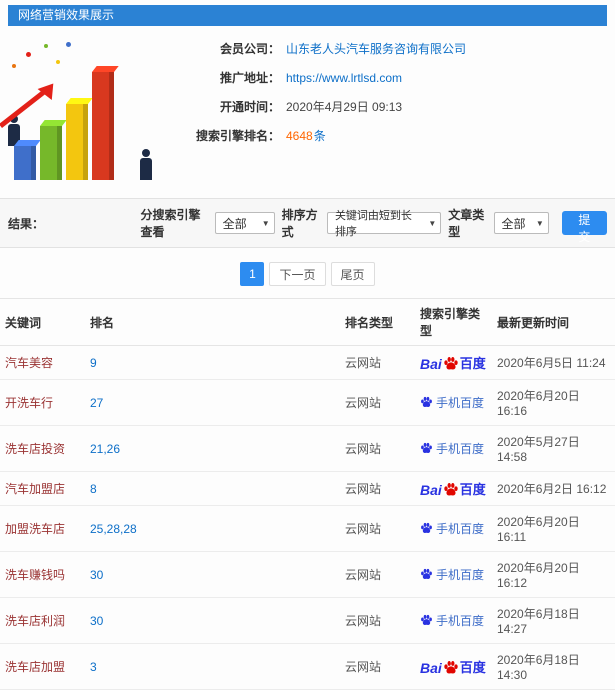  What do you see at coordinates (212, 488) in the screenshot?
I see `rank-cell: 8` at bounding box center [212, 488].